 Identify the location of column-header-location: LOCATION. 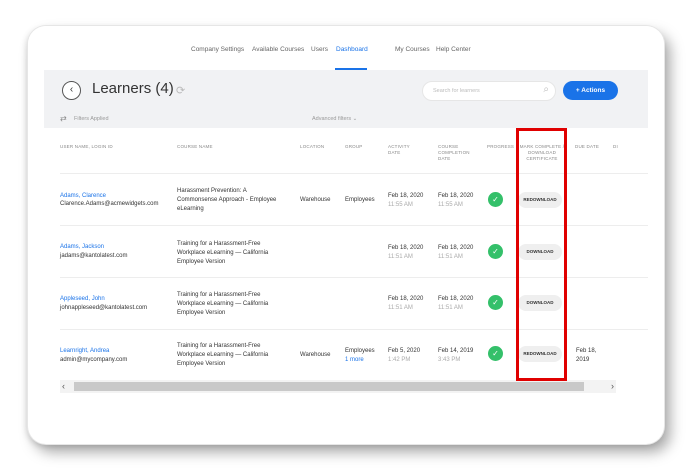
(312, 147).